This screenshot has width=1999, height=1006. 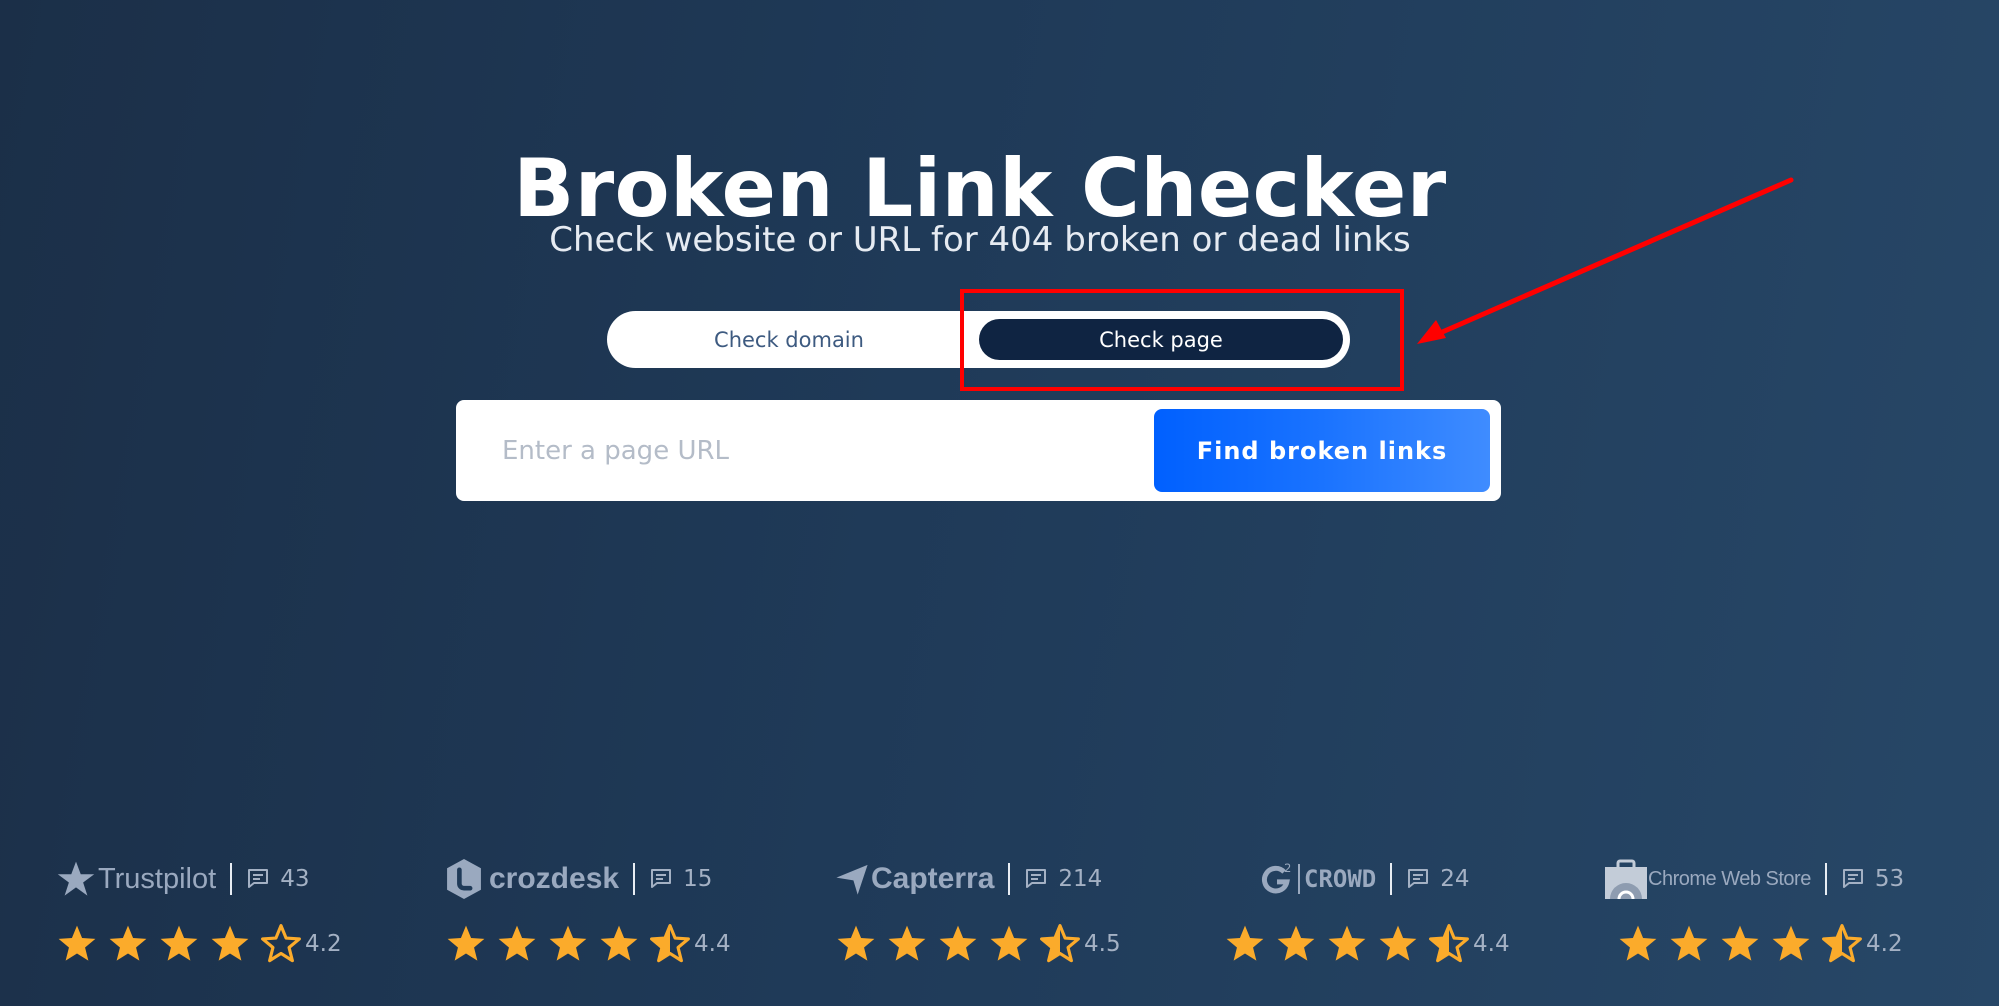 What do you see at coordinates (1287, 868) in the screenshot?
I see `svg-text: 2` at bounding box center [1287, 868].